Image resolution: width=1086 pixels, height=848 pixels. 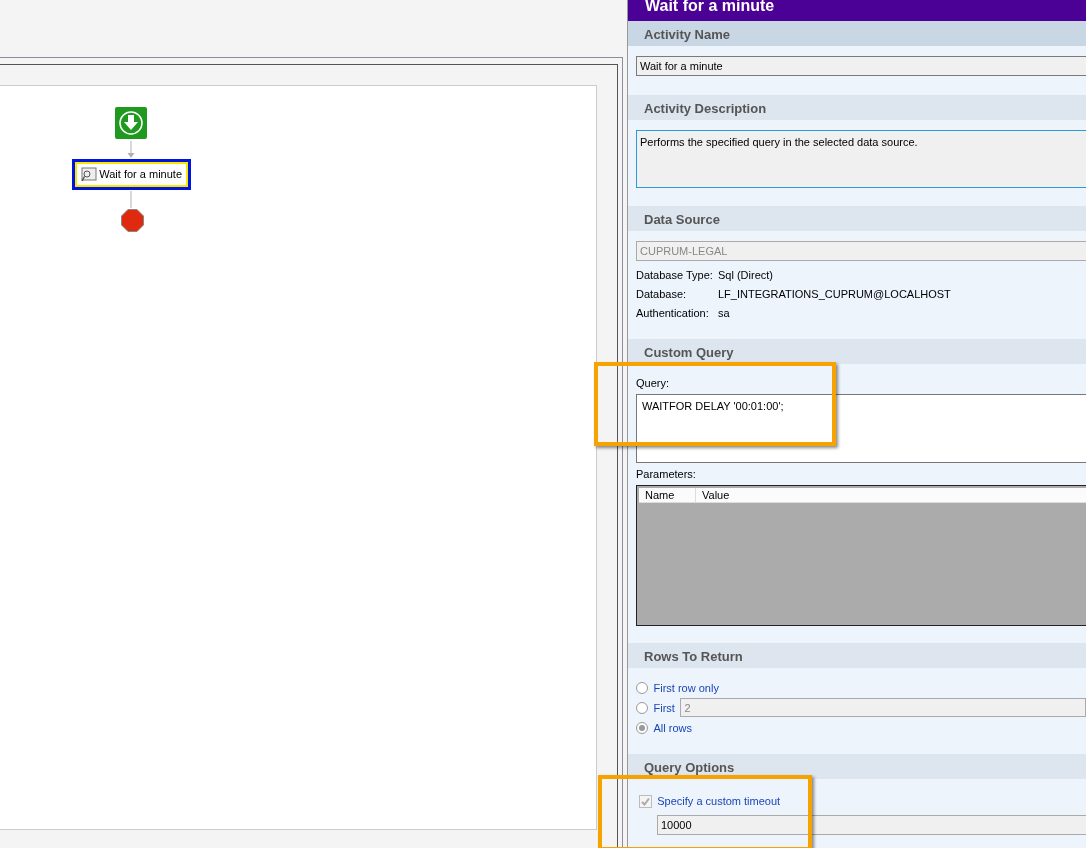 What do you see at coordinates (645, 801) in the screenshot?
I see `checkbox` at bounding box center [645, 801].